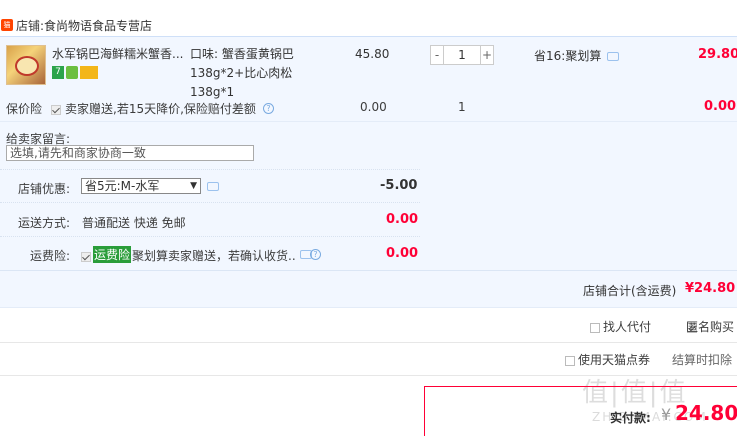  I want to click on freight-insurance-amount: 0.00, so click(402, 253).